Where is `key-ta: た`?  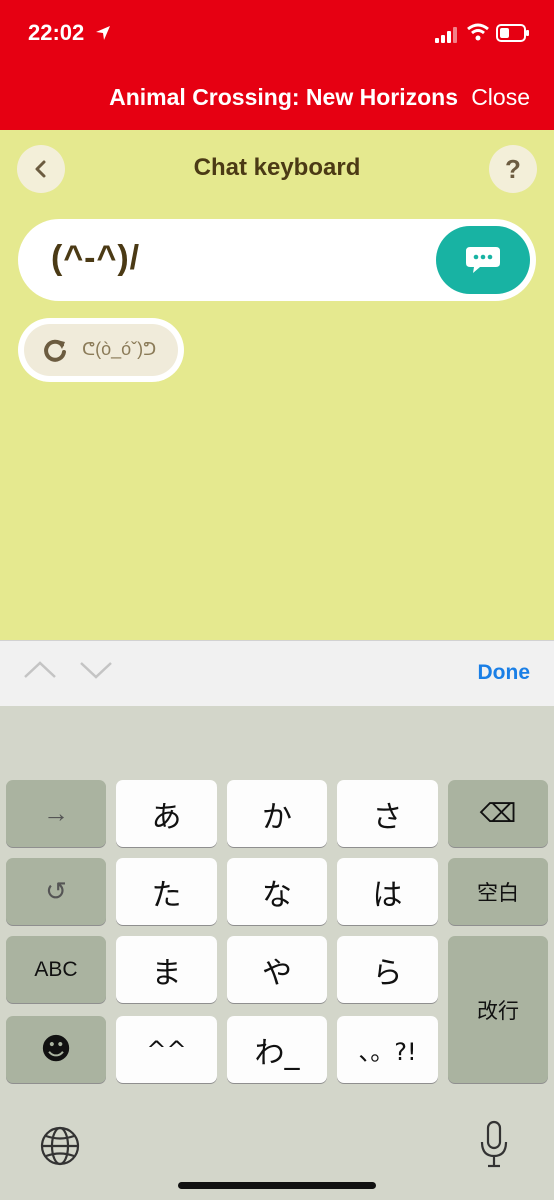 key-ta: た is located at coordinates (166, 891).